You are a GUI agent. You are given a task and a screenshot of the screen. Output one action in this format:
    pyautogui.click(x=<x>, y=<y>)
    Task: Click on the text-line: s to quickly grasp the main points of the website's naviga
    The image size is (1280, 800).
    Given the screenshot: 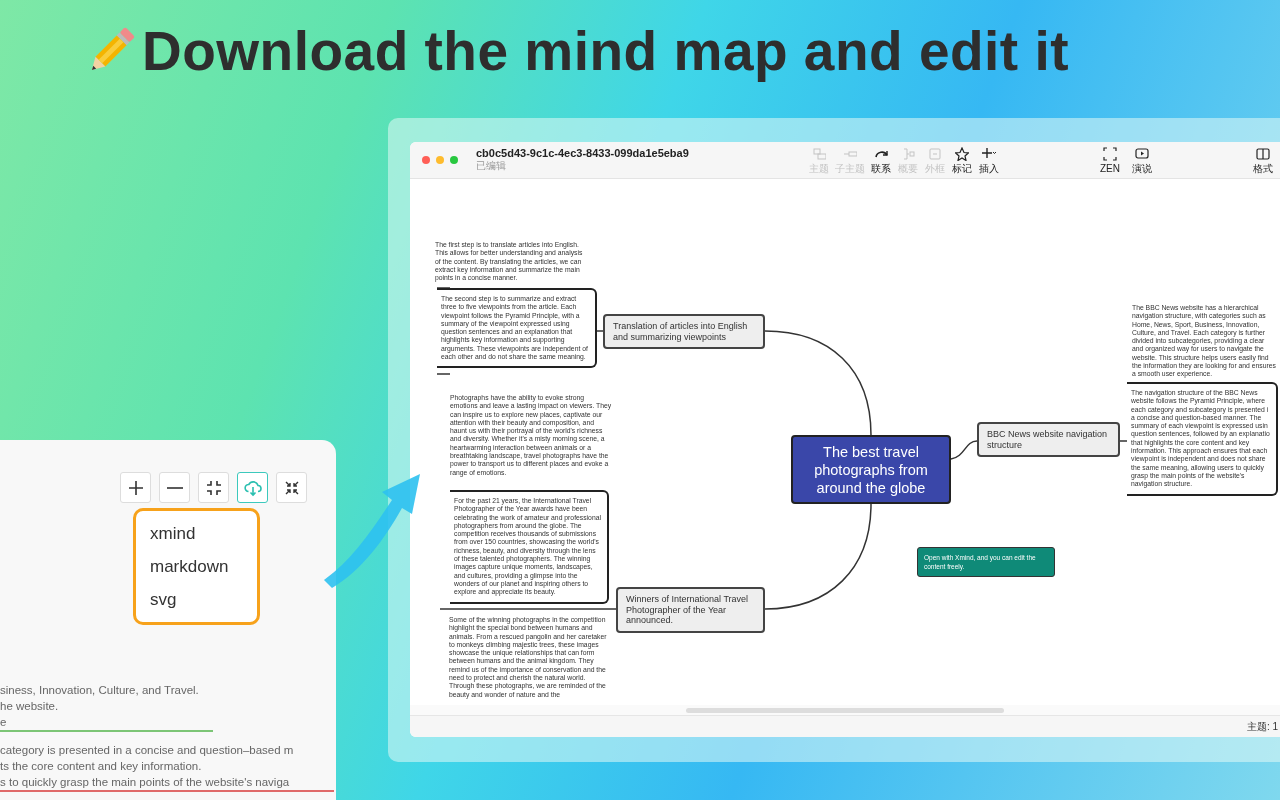 What is the action you would take?
    pyautogui.click(x=167, y=783)
    